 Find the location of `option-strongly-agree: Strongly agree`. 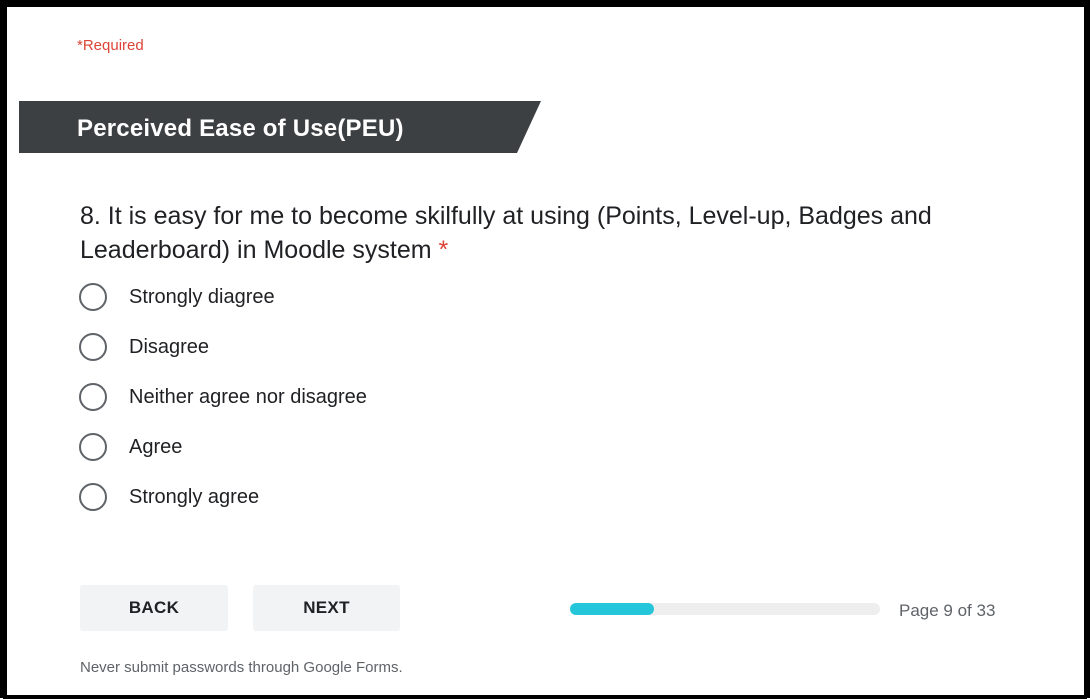

option-strongly-agree: Strongly agree is located at coordinates (169, 497).